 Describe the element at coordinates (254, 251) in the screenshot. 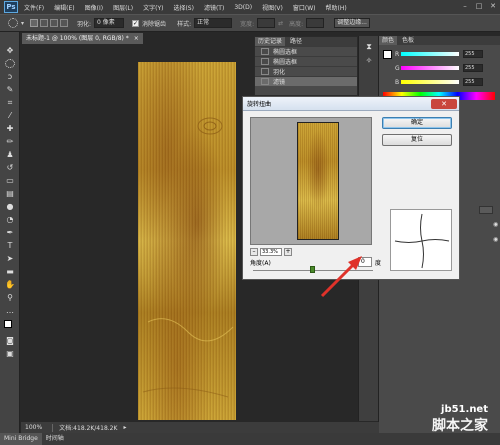

I see `zoom-out-button: –` at that location.